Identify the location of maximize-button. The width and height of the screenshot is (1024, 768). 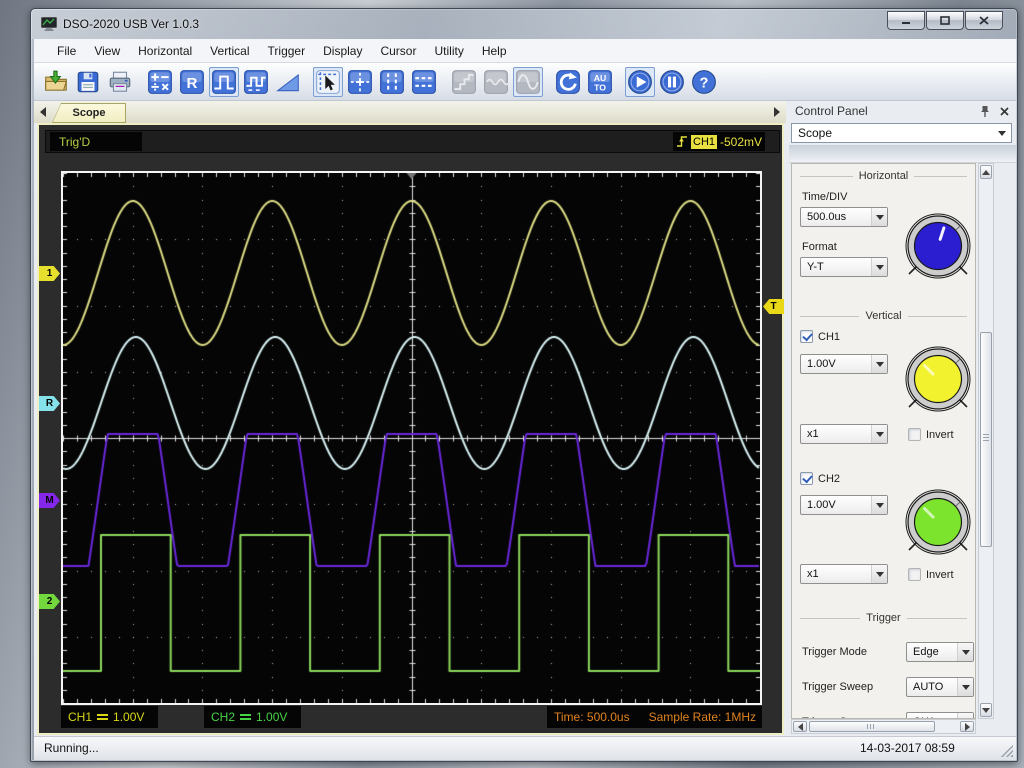
(945, 20).